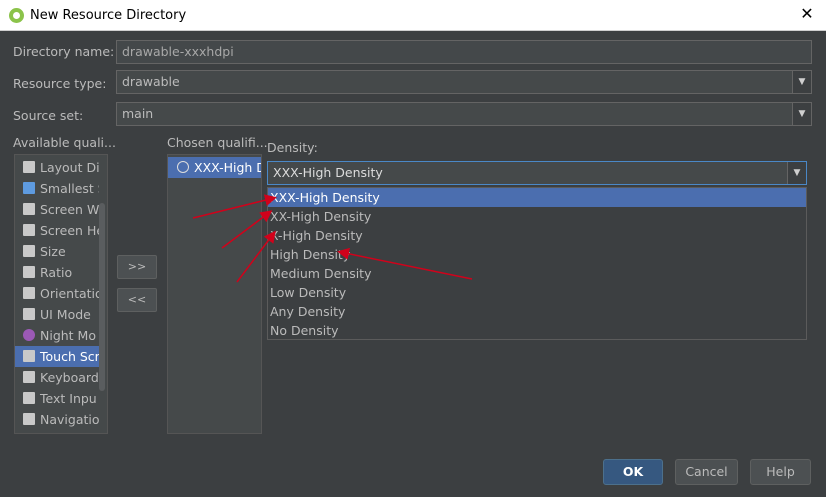 Image resolution: width=826 pixels, height=497 pixels. I want to click on list-item: Smallest S, so click(57, 188).